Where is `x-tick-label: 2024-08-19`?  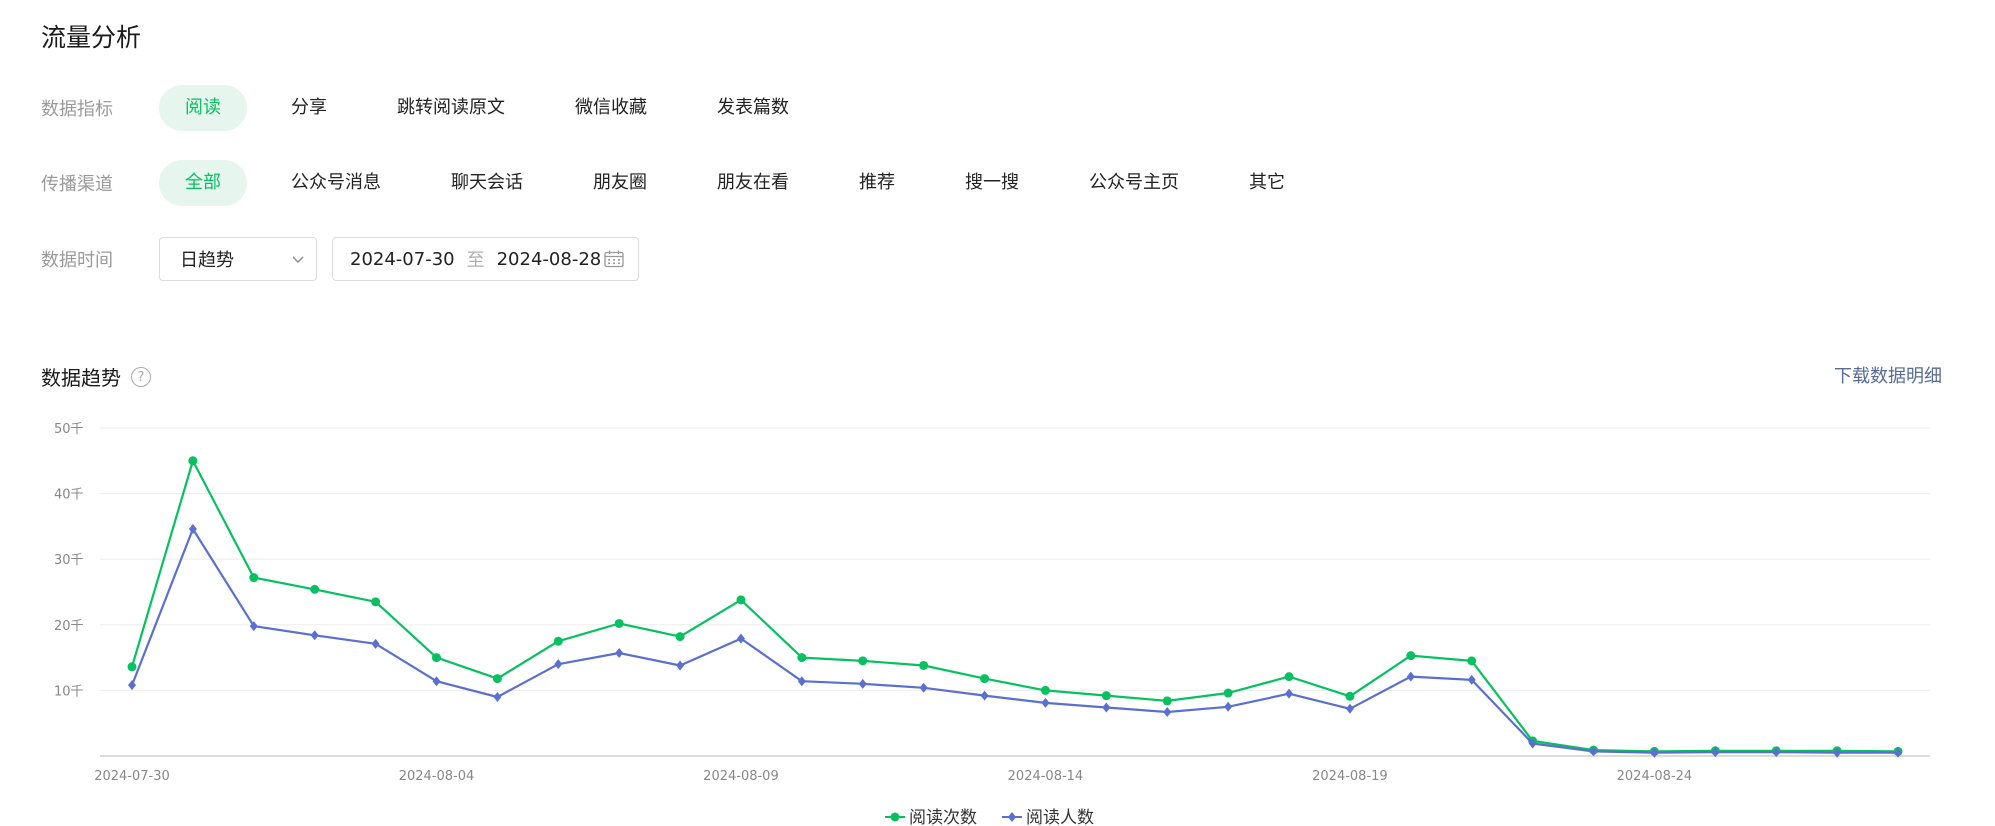
x-tick-label: 2024-08-19 is located at coordinates (1350, 776).